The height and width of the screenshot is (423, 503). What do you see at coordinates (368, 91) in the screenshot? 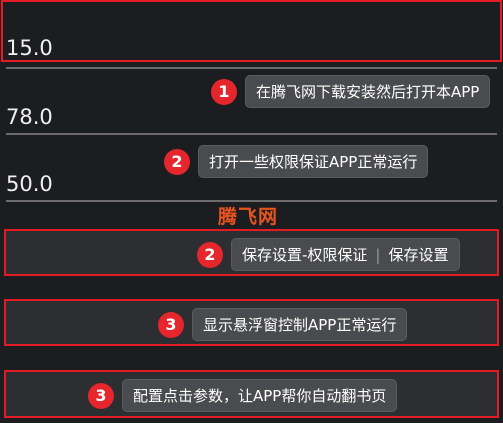
I see `step-label: 在腾飞网下载安装然后打开本APP` at bounding box center [368, 91].